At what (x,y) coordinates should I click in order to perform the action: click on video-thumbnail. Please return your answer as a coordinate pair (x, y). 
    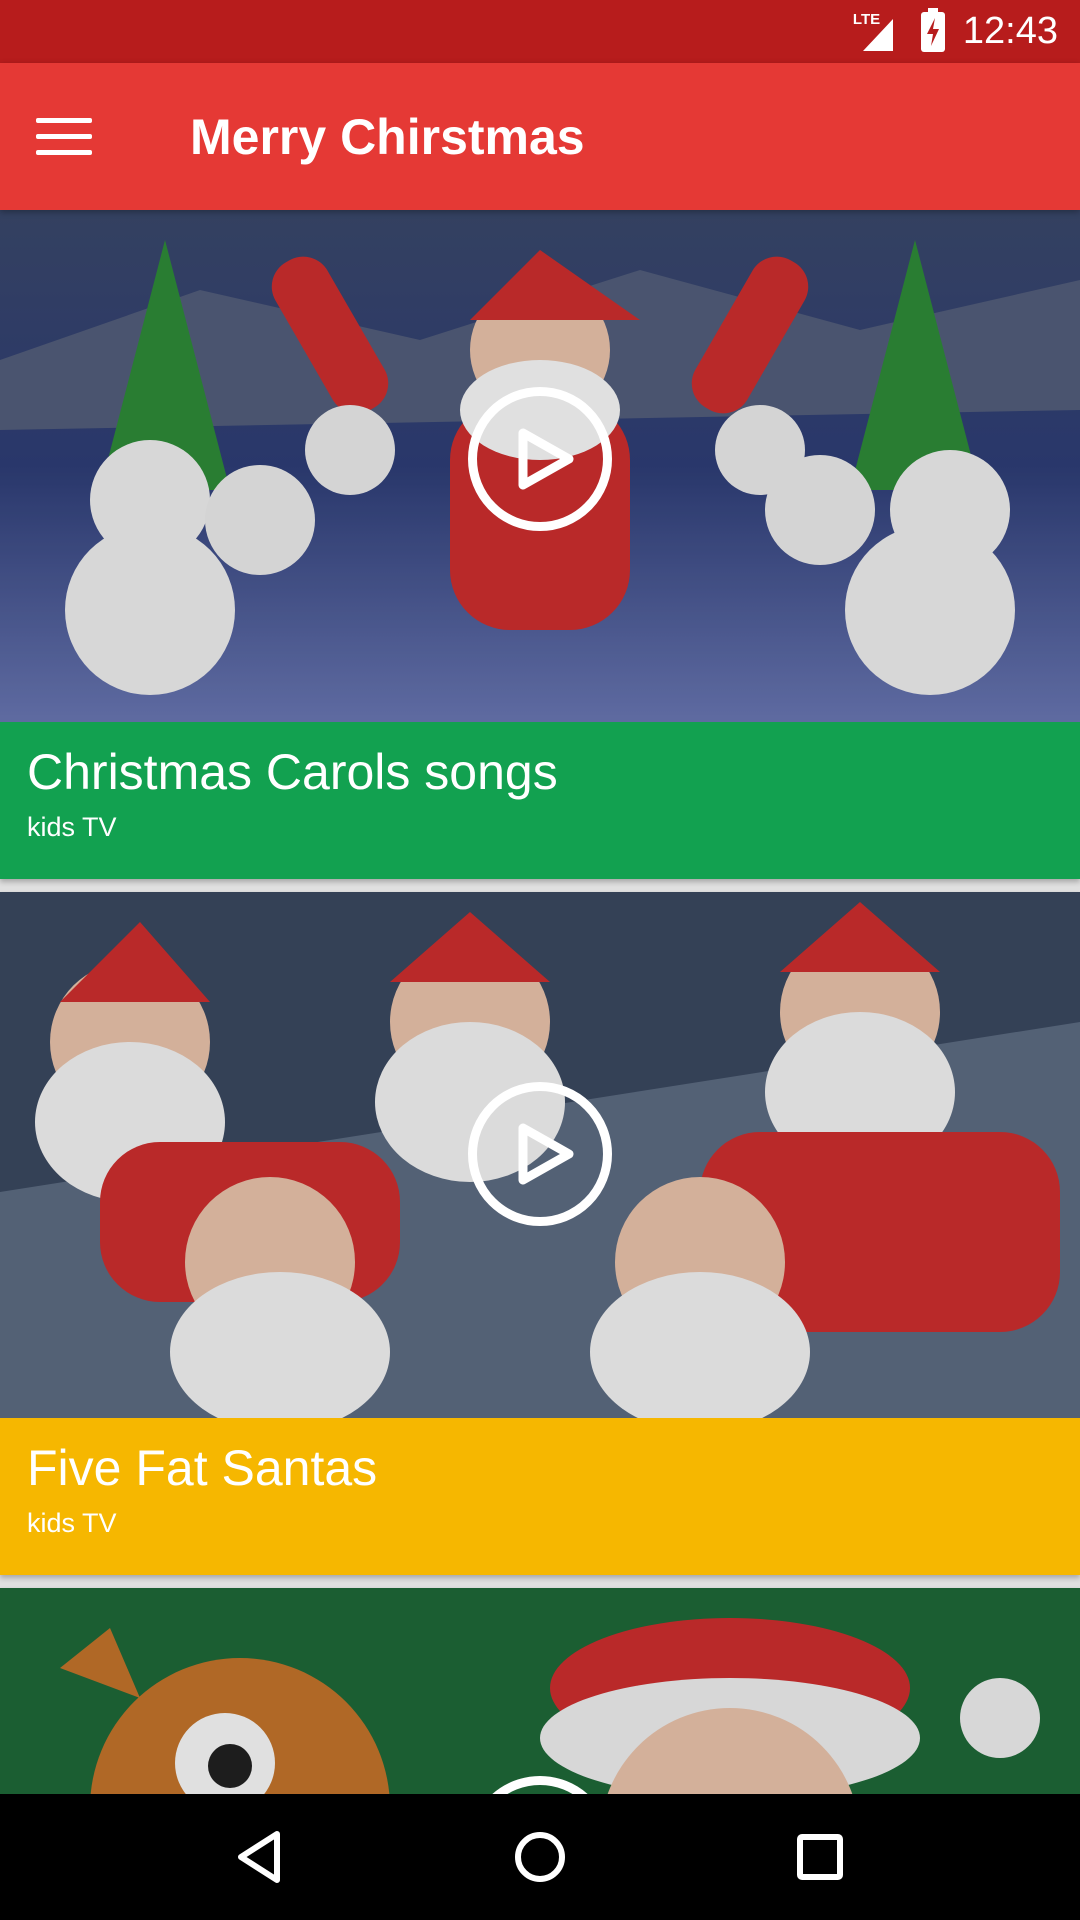
    Looking at the image, I should click on (540, 1691).